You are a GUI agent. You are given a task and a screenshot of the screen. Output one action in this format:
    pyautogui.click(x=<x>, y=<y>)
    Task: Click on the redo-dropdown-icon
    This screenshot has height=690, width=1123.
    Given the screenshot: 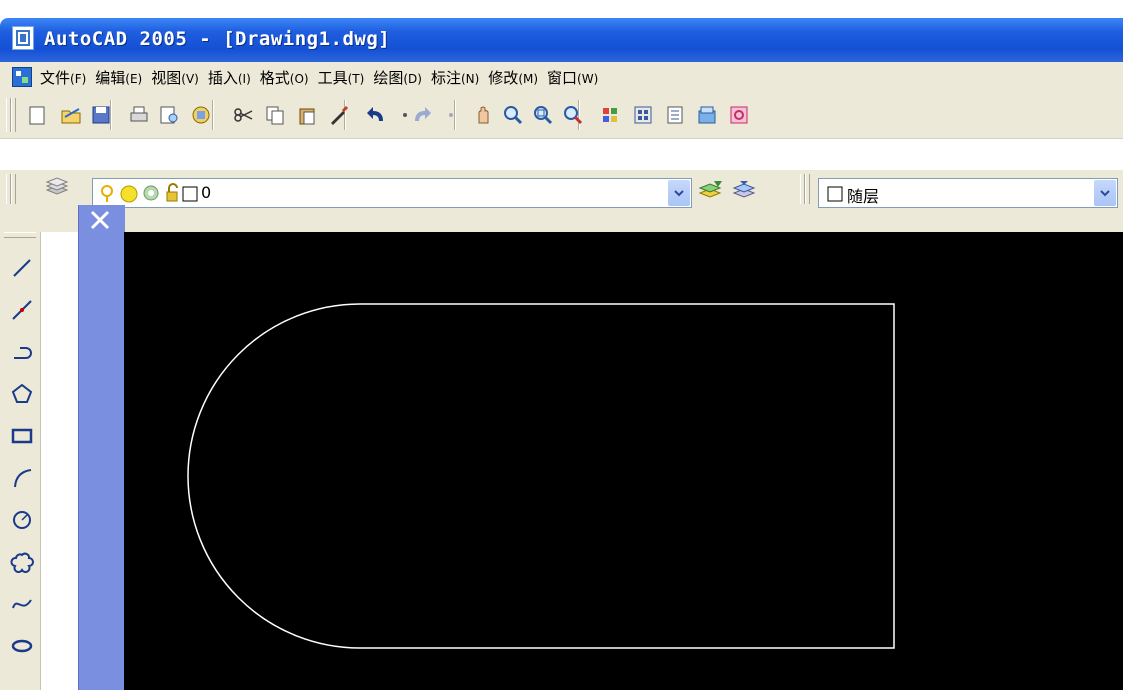 What is the action you would take?
    pyautogui.click(x=451, y=115)
    